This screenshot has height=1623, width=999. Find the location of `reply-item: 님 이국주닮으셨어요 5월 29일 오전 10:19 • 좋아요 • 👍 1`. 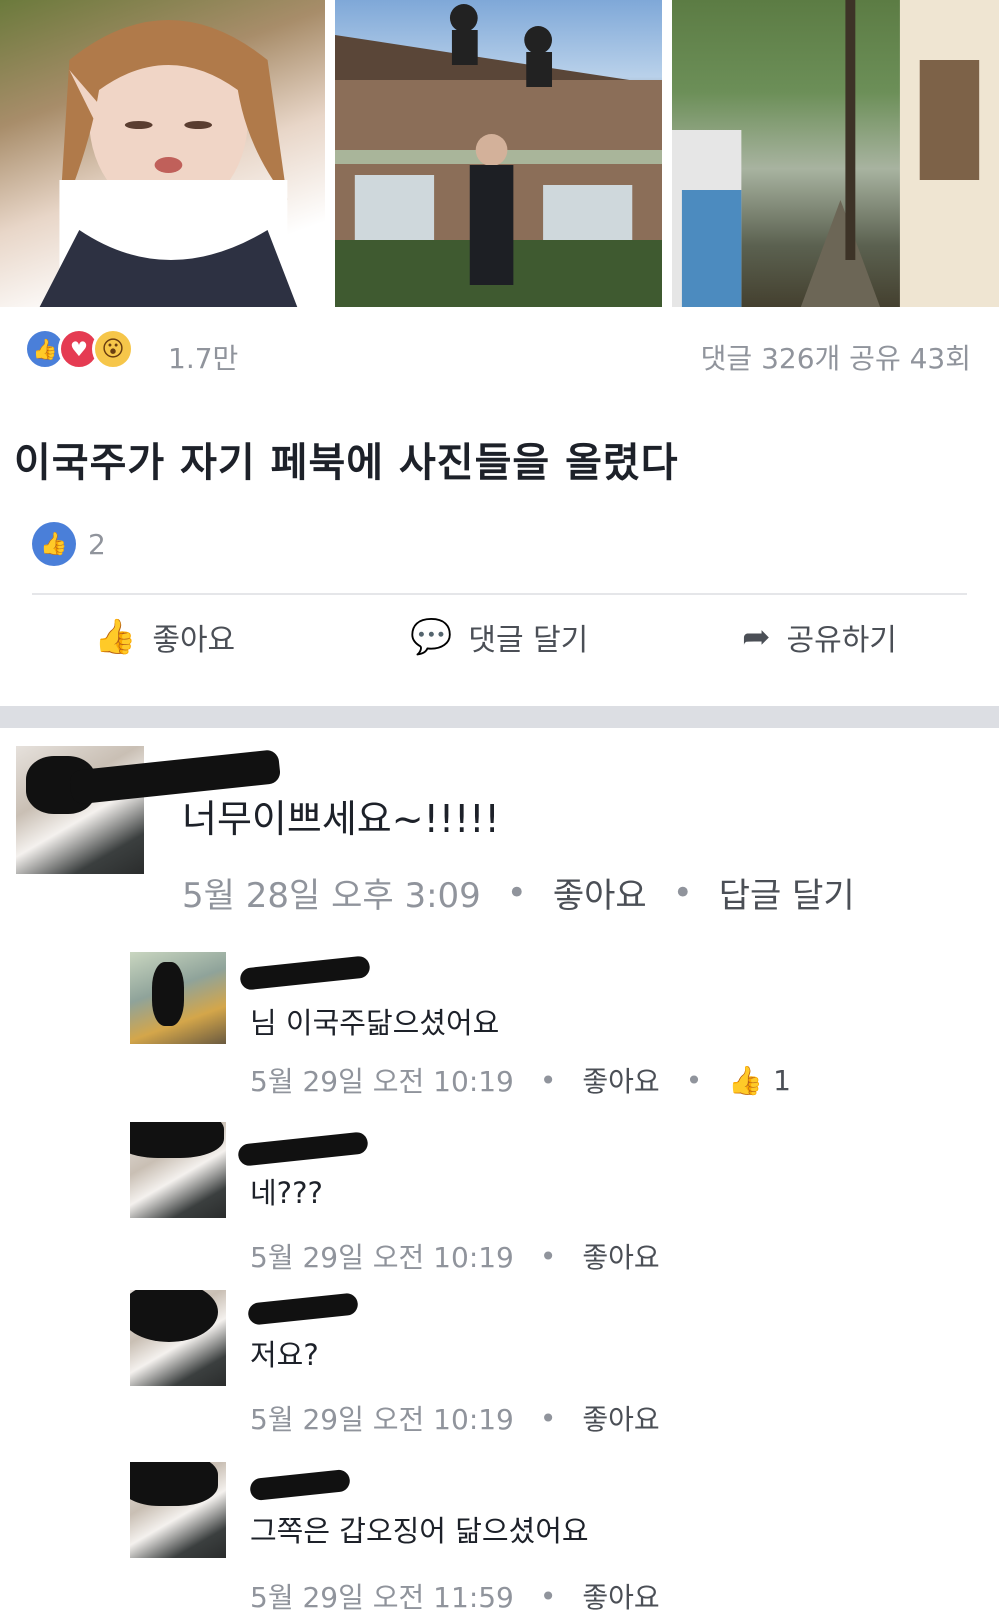

reply-item: 님 이국주닮으셨어요 5월 29일 오전 10:19 • 좋아요 • 👍 1 is located at coordinates (499, 1025).